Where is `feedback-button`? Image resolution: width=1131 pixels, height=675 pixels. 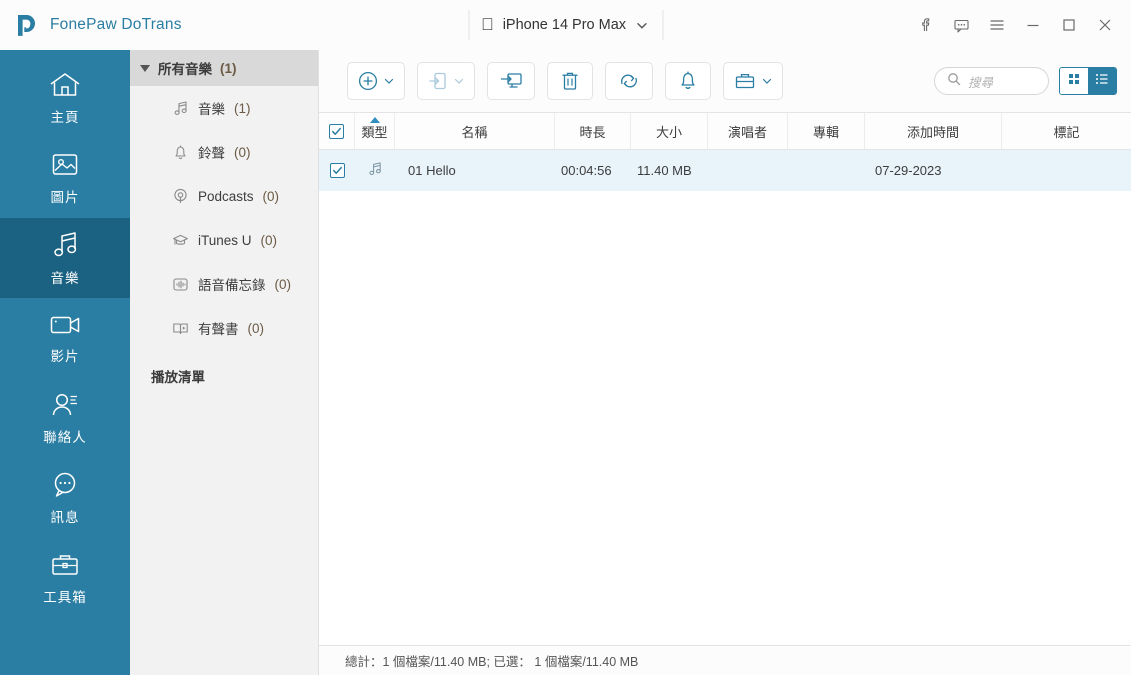 feedback-button is located at coordinates (961, 25).